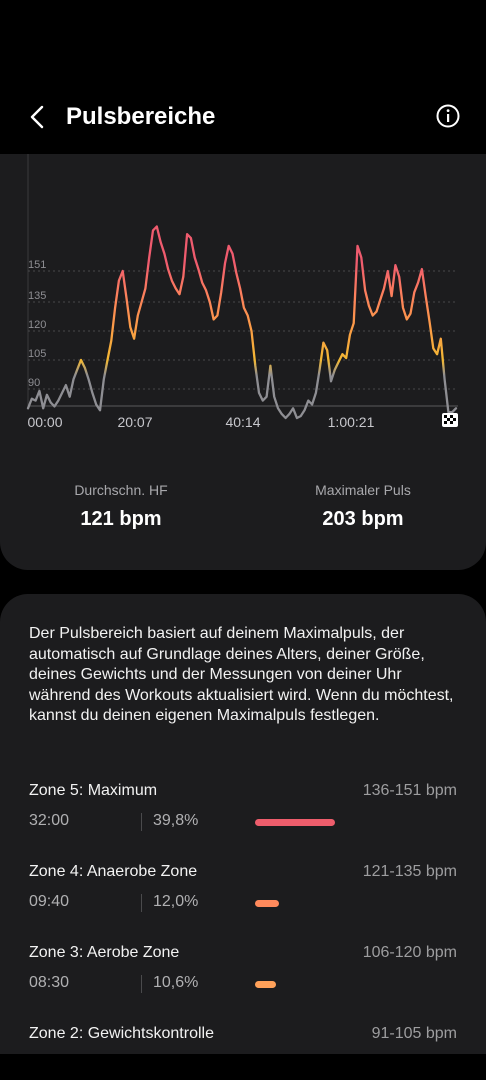 This screenshot has width=486, height=1080. Describe the element at coordinates (141, 116) in the screenshot. I see `page-title: Pulsbereiche` at that location.